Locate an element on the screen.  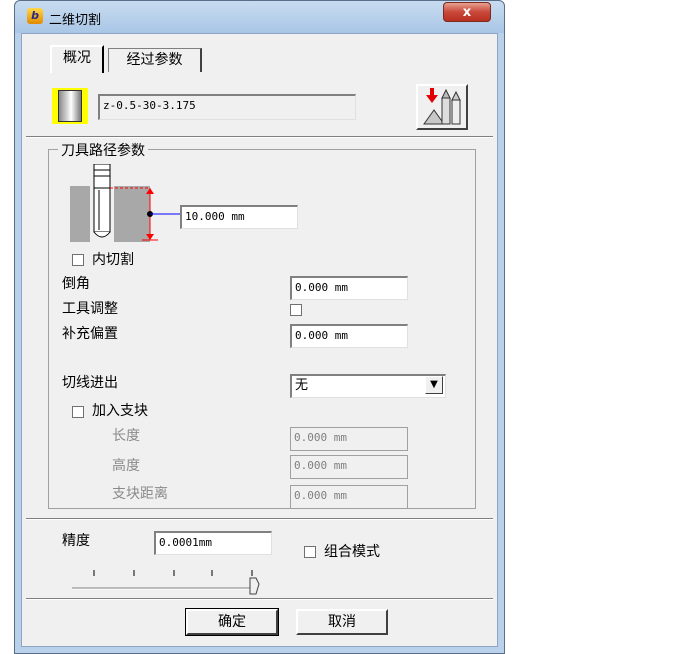
height-label: 高度 is located at coordinates (126, 466).